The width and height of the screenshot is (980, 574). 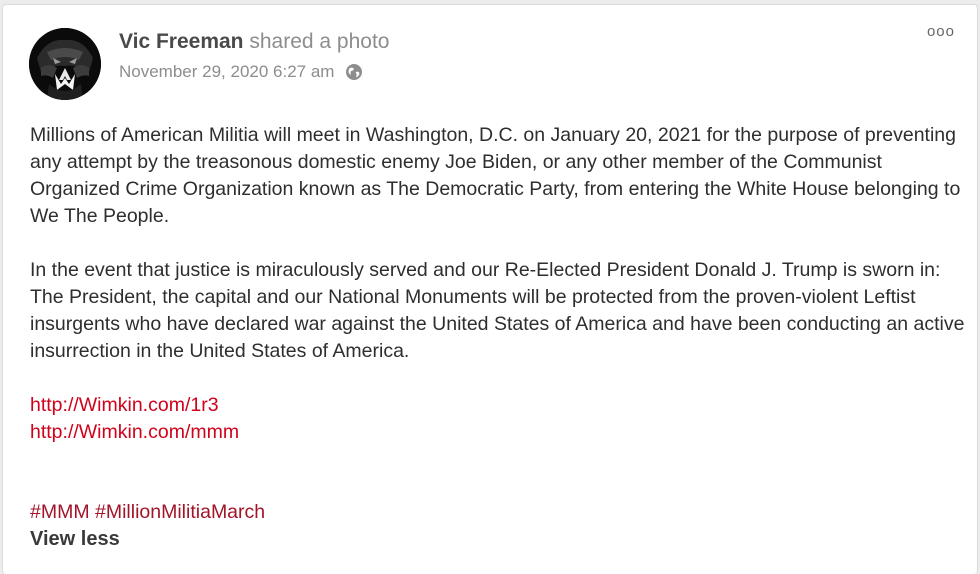 I want to click on more-options-icon: ooo, so click(x=941, y=31).